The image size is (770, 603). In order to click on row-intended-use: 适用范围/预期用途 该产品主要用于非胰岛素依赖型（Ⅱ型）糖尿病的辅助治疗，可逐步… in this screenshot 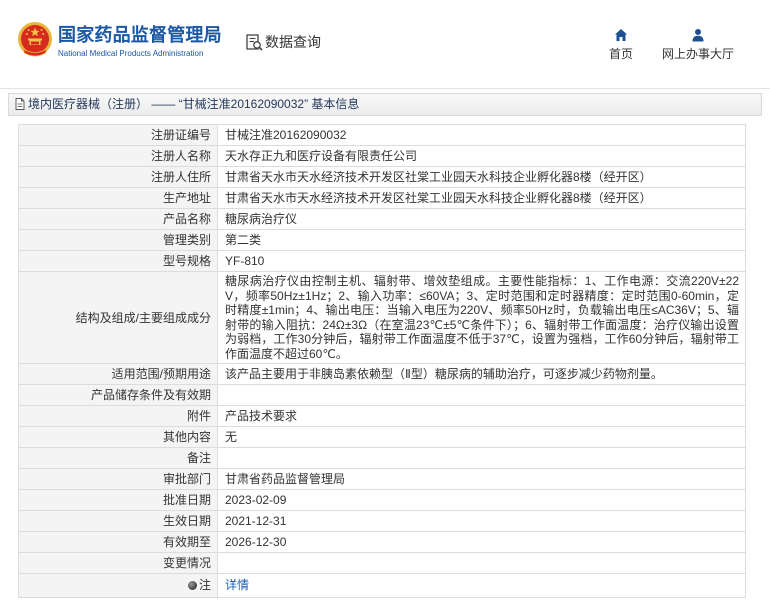, I will do `click(382, 374)`.